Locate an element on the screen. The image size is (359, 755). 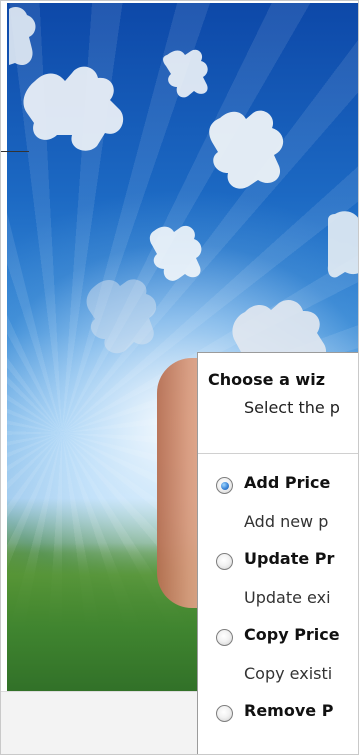
option-copy-price: Copy Price Copy existi is located at coordinates (287, 662).